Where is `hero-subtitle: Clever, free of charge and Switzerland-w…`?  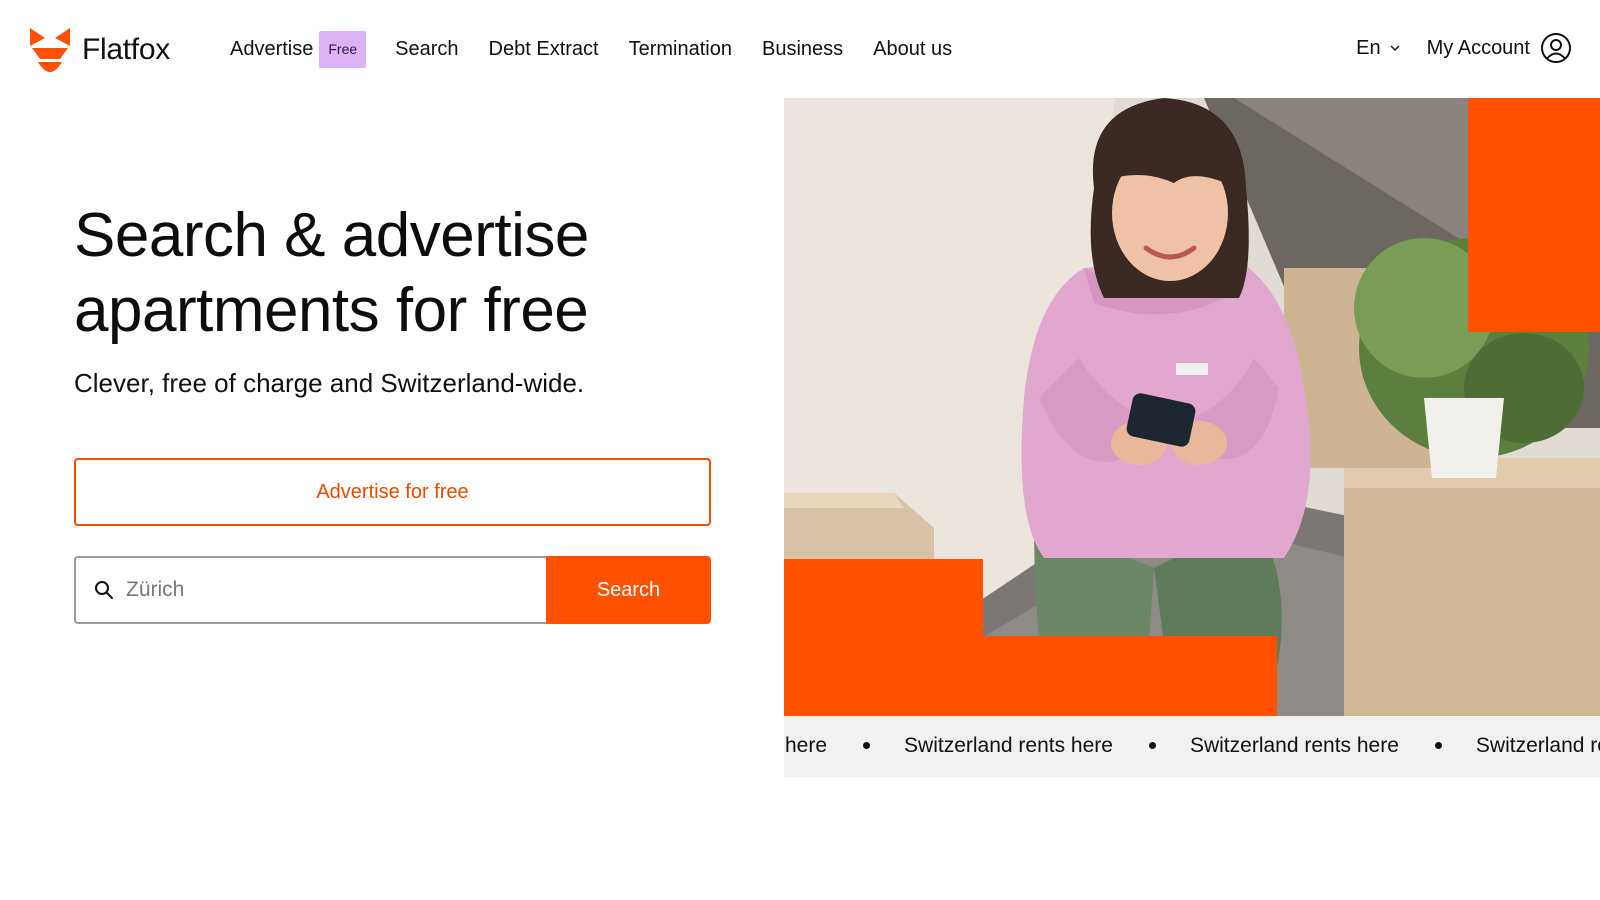 hero-subtitle: Clever, free of charge and Switzerland-w… is located at coordinates (329, 383).